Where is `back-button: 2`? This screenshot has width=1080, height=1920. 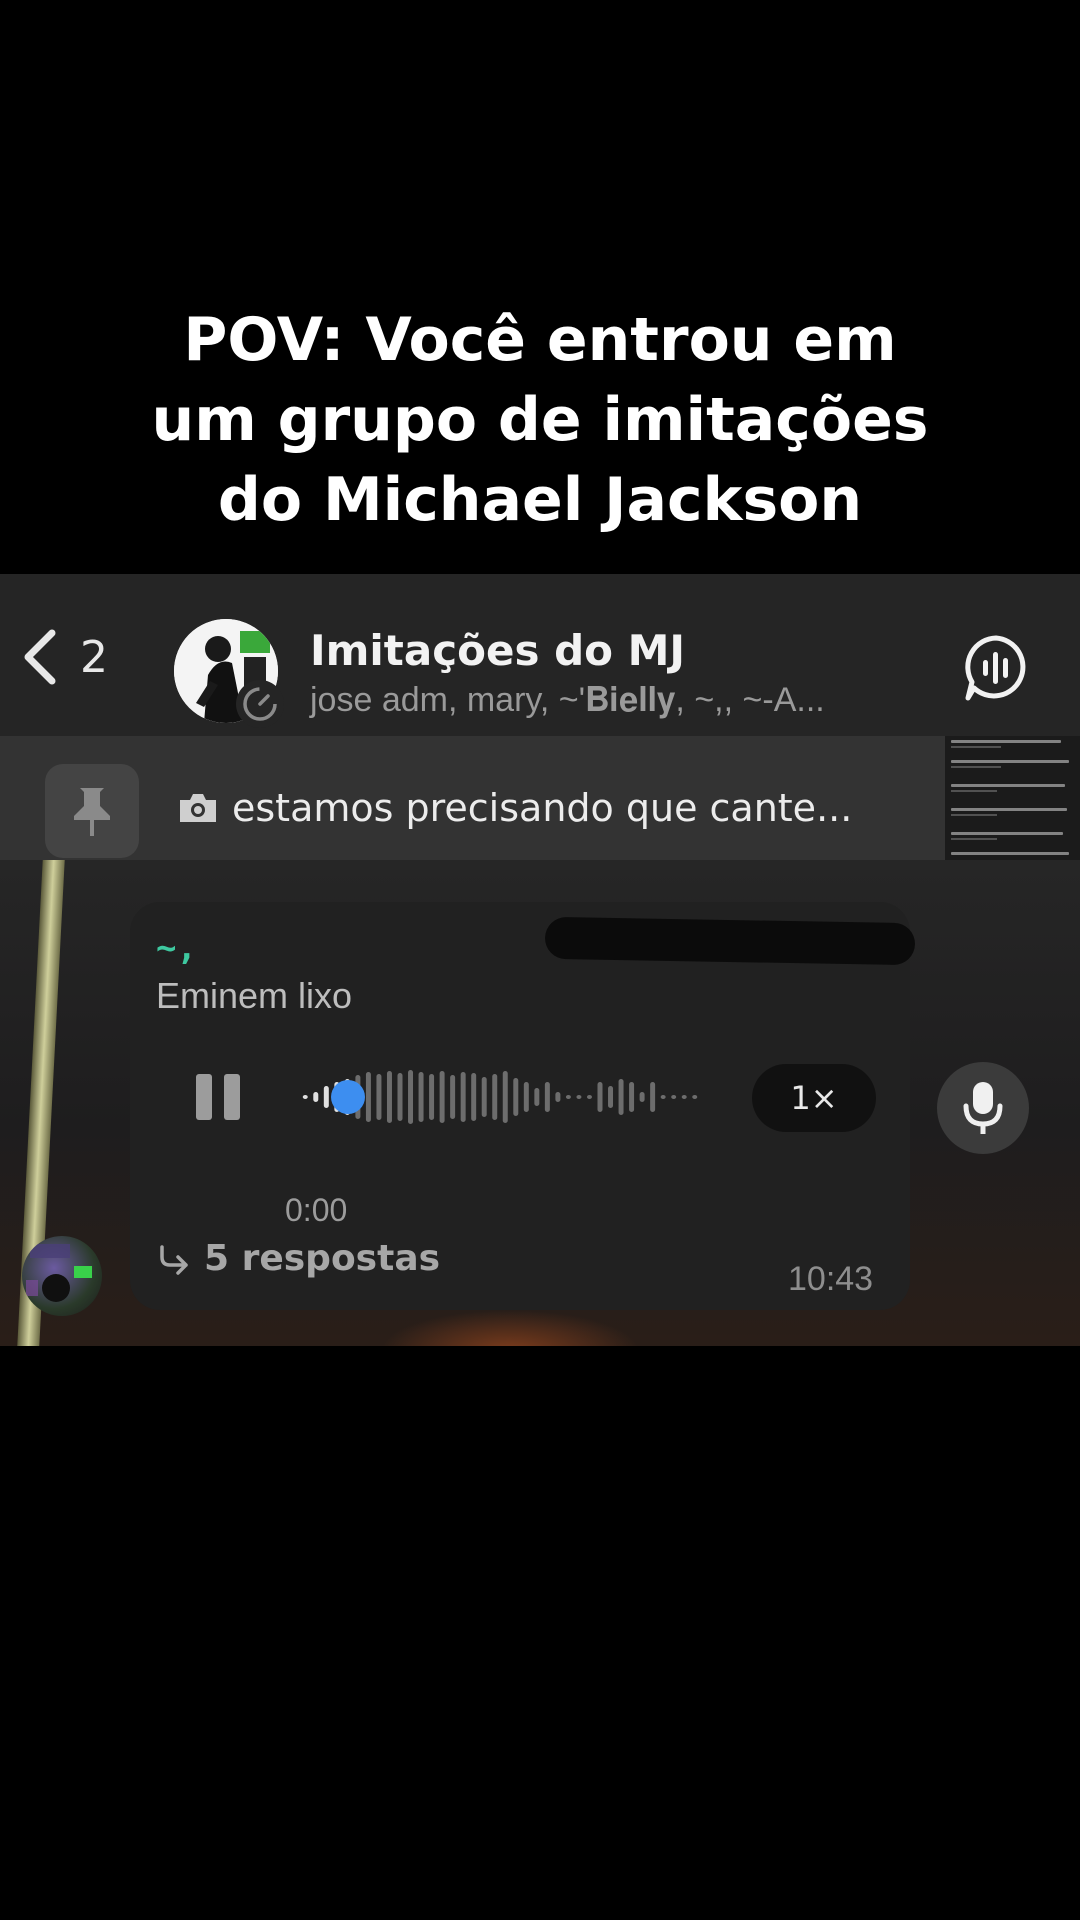
back-button: 2 is located at coordinates (64, 657).